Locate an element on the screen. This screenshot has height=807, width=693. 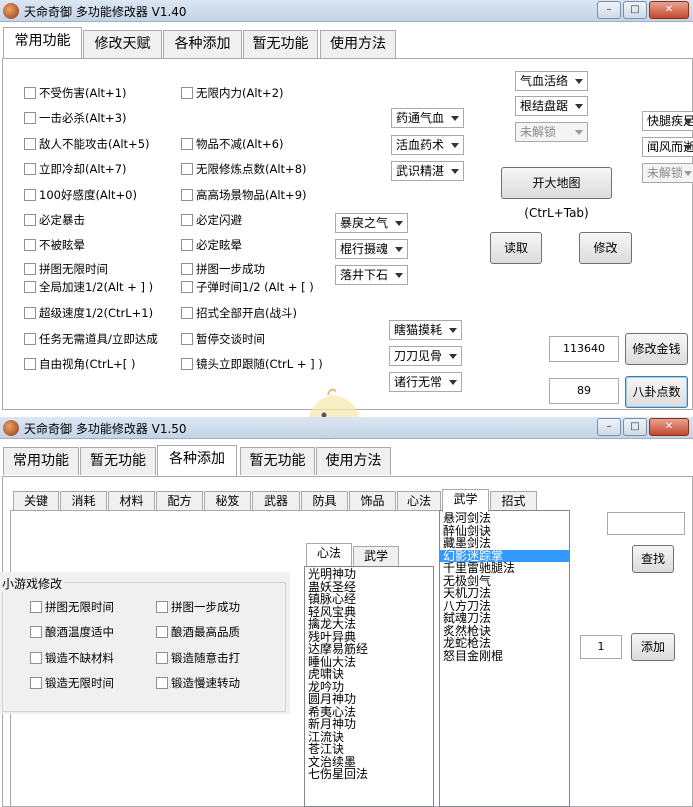
minigame-checkbox-left-3: 锻造无限时间 is located at coordinates (72, 683).